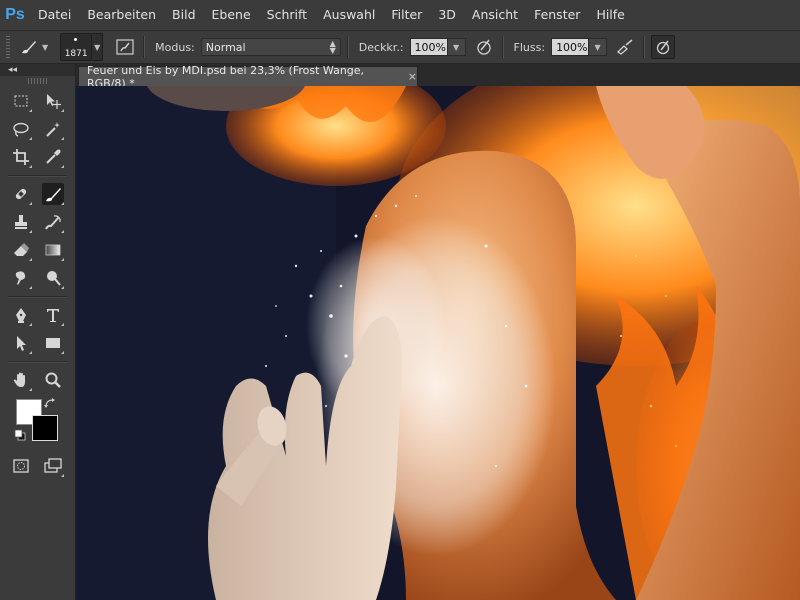 The width and height of the screenshot is (800, 600). I want to click on photoshop-logo: Ps, so click(15, 14).